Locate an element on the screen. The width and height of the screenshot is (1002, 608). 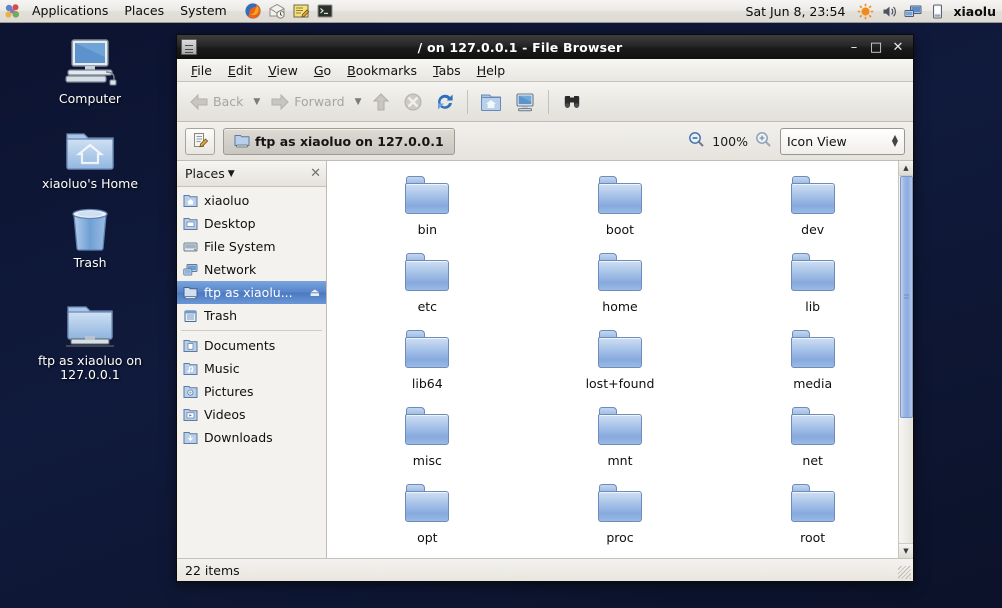
desktop-icon-trash: Trash is located at coordinates (90, 235).